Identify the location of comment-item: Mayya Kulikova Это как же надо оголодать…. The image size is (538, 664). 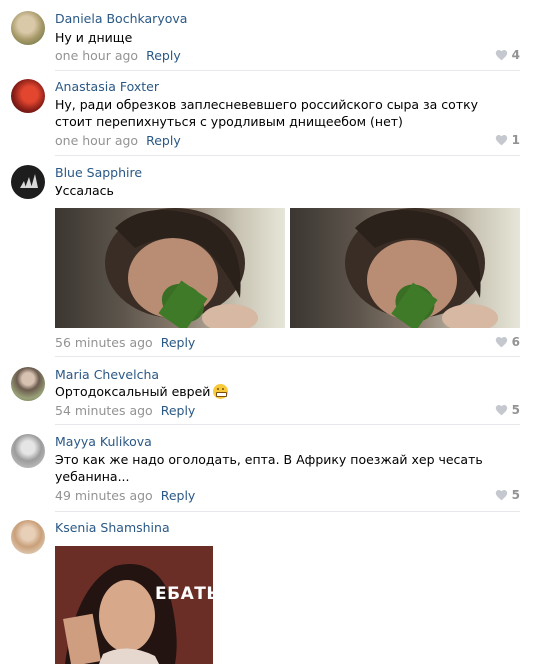
(269, 469).